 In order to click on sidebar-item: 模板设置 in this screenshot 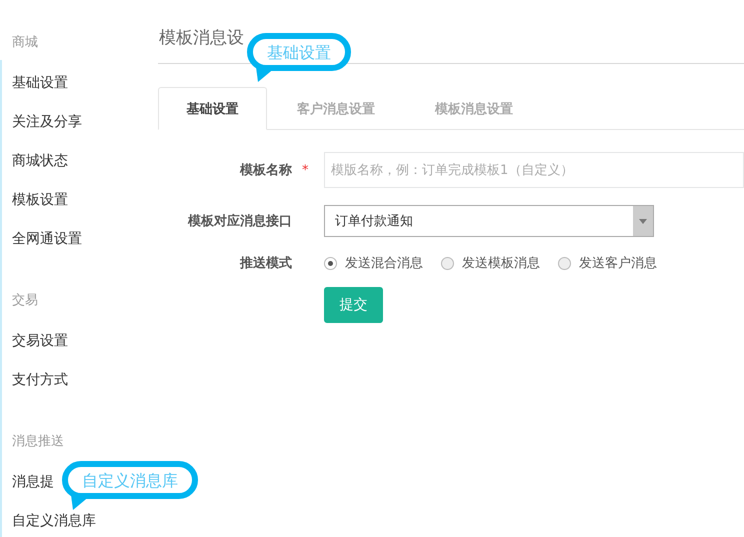, I will do `click(40, 206)`.